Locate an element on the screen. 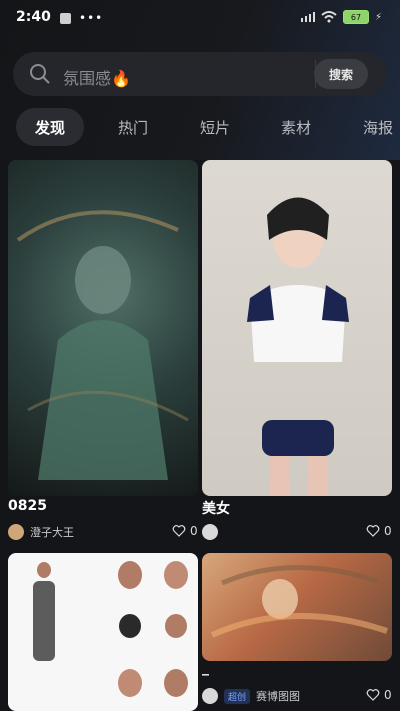 This screenshot has height=711, width=400. card-meta-4: 超创 赛博图图 is located at coordinates (251, 696).